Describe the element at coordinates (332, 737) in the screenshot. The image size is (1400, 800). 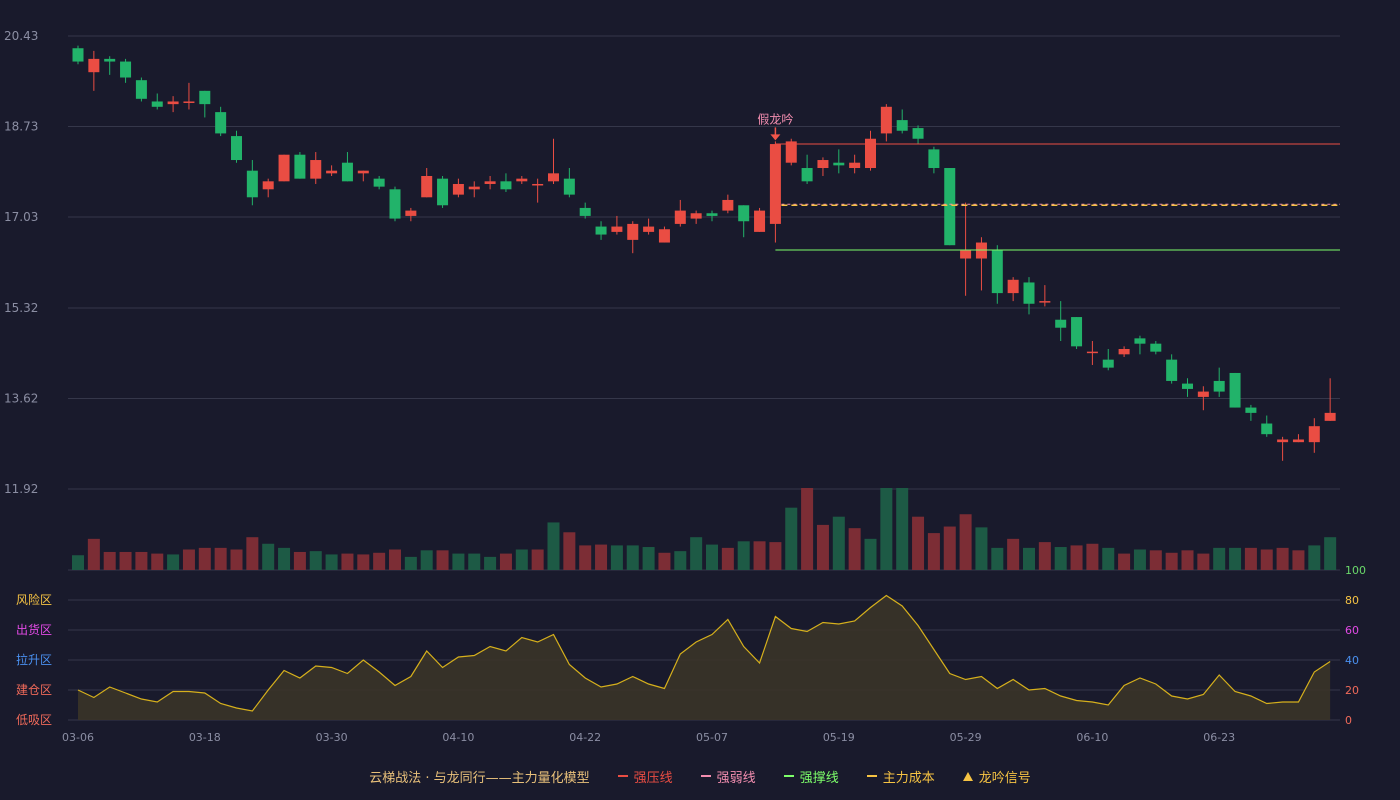
I see `date-tick-label: 03-30` at that location.